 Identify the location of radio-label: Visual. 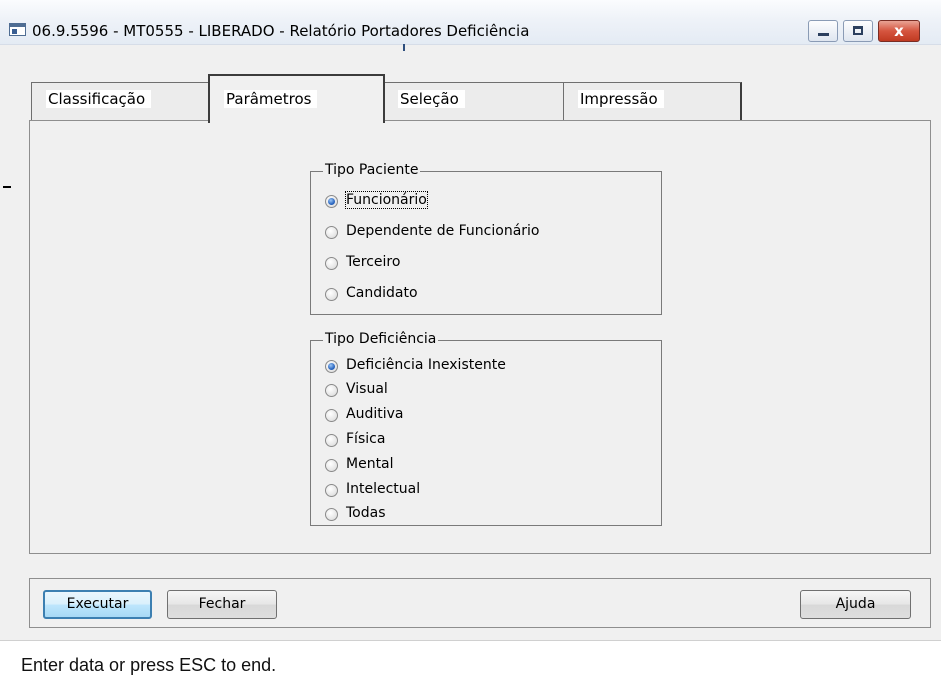
(367, 389).